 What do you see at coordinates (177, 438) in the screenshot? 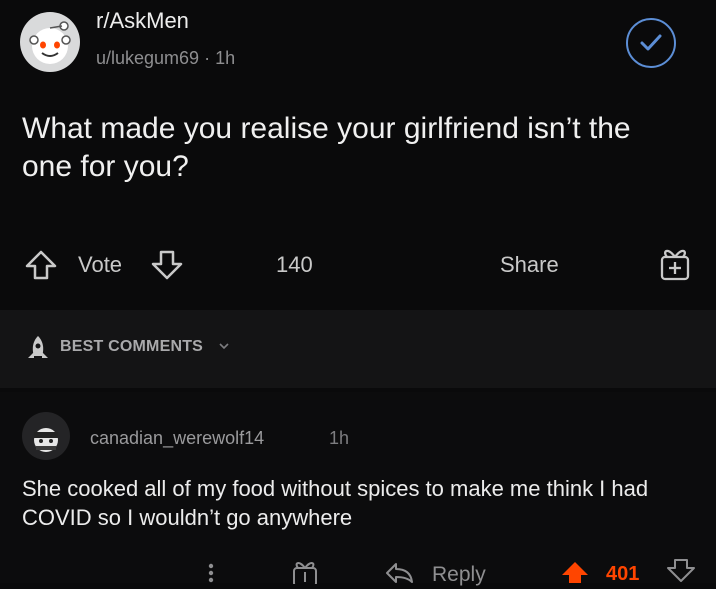
I see `comment-username: canadian_werewolf14` at bounding box center [177, 438].